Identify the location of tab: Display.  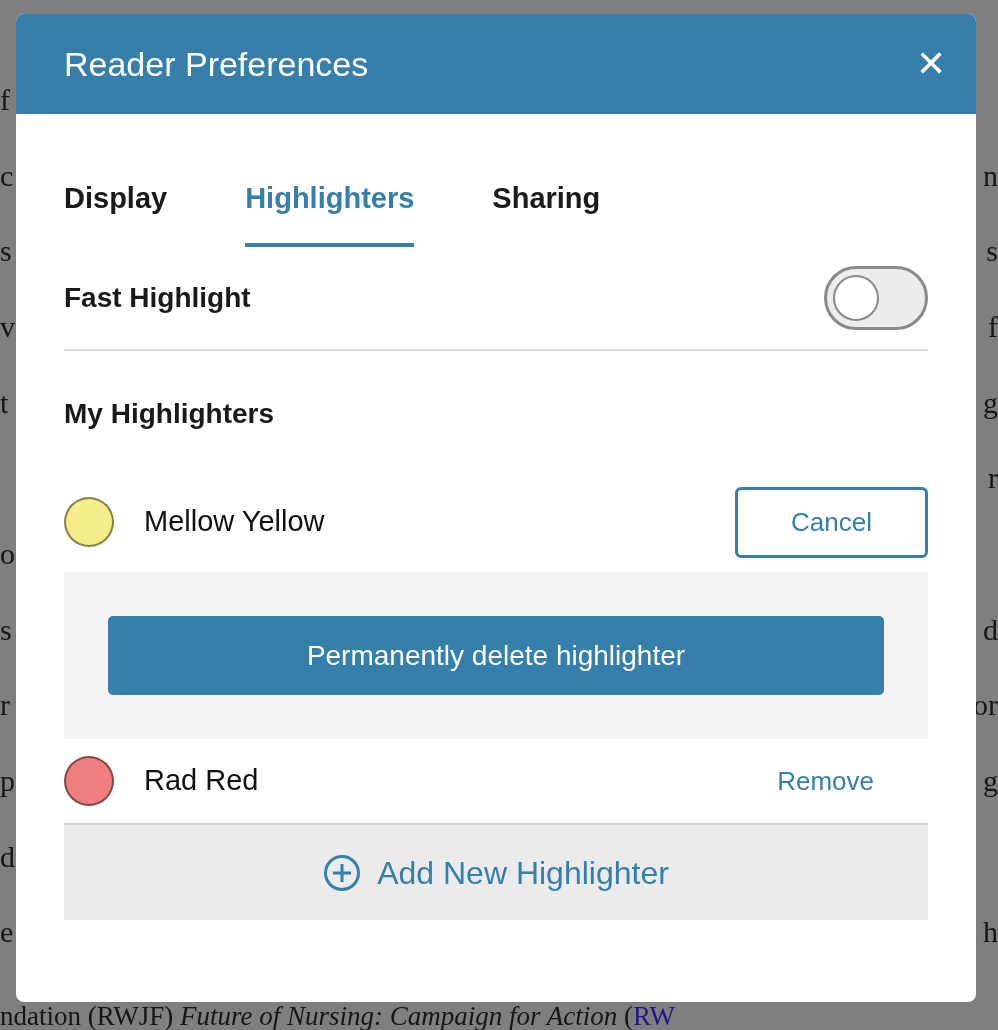
(116, 207).